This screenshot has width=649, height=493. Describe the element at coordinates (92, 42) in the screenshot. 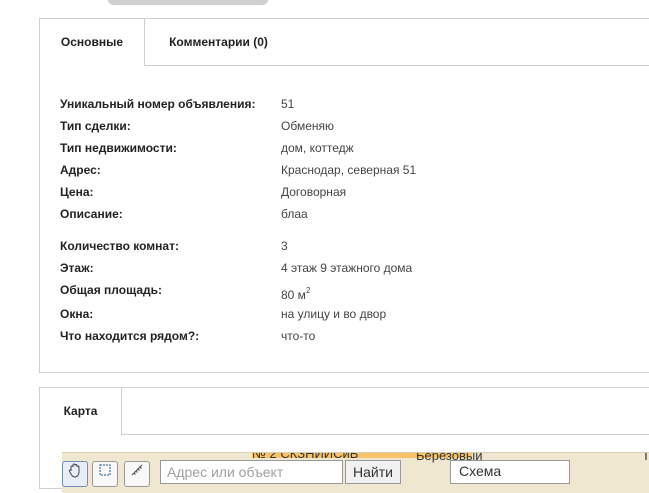

I see `tab-main: Основные` at that location.